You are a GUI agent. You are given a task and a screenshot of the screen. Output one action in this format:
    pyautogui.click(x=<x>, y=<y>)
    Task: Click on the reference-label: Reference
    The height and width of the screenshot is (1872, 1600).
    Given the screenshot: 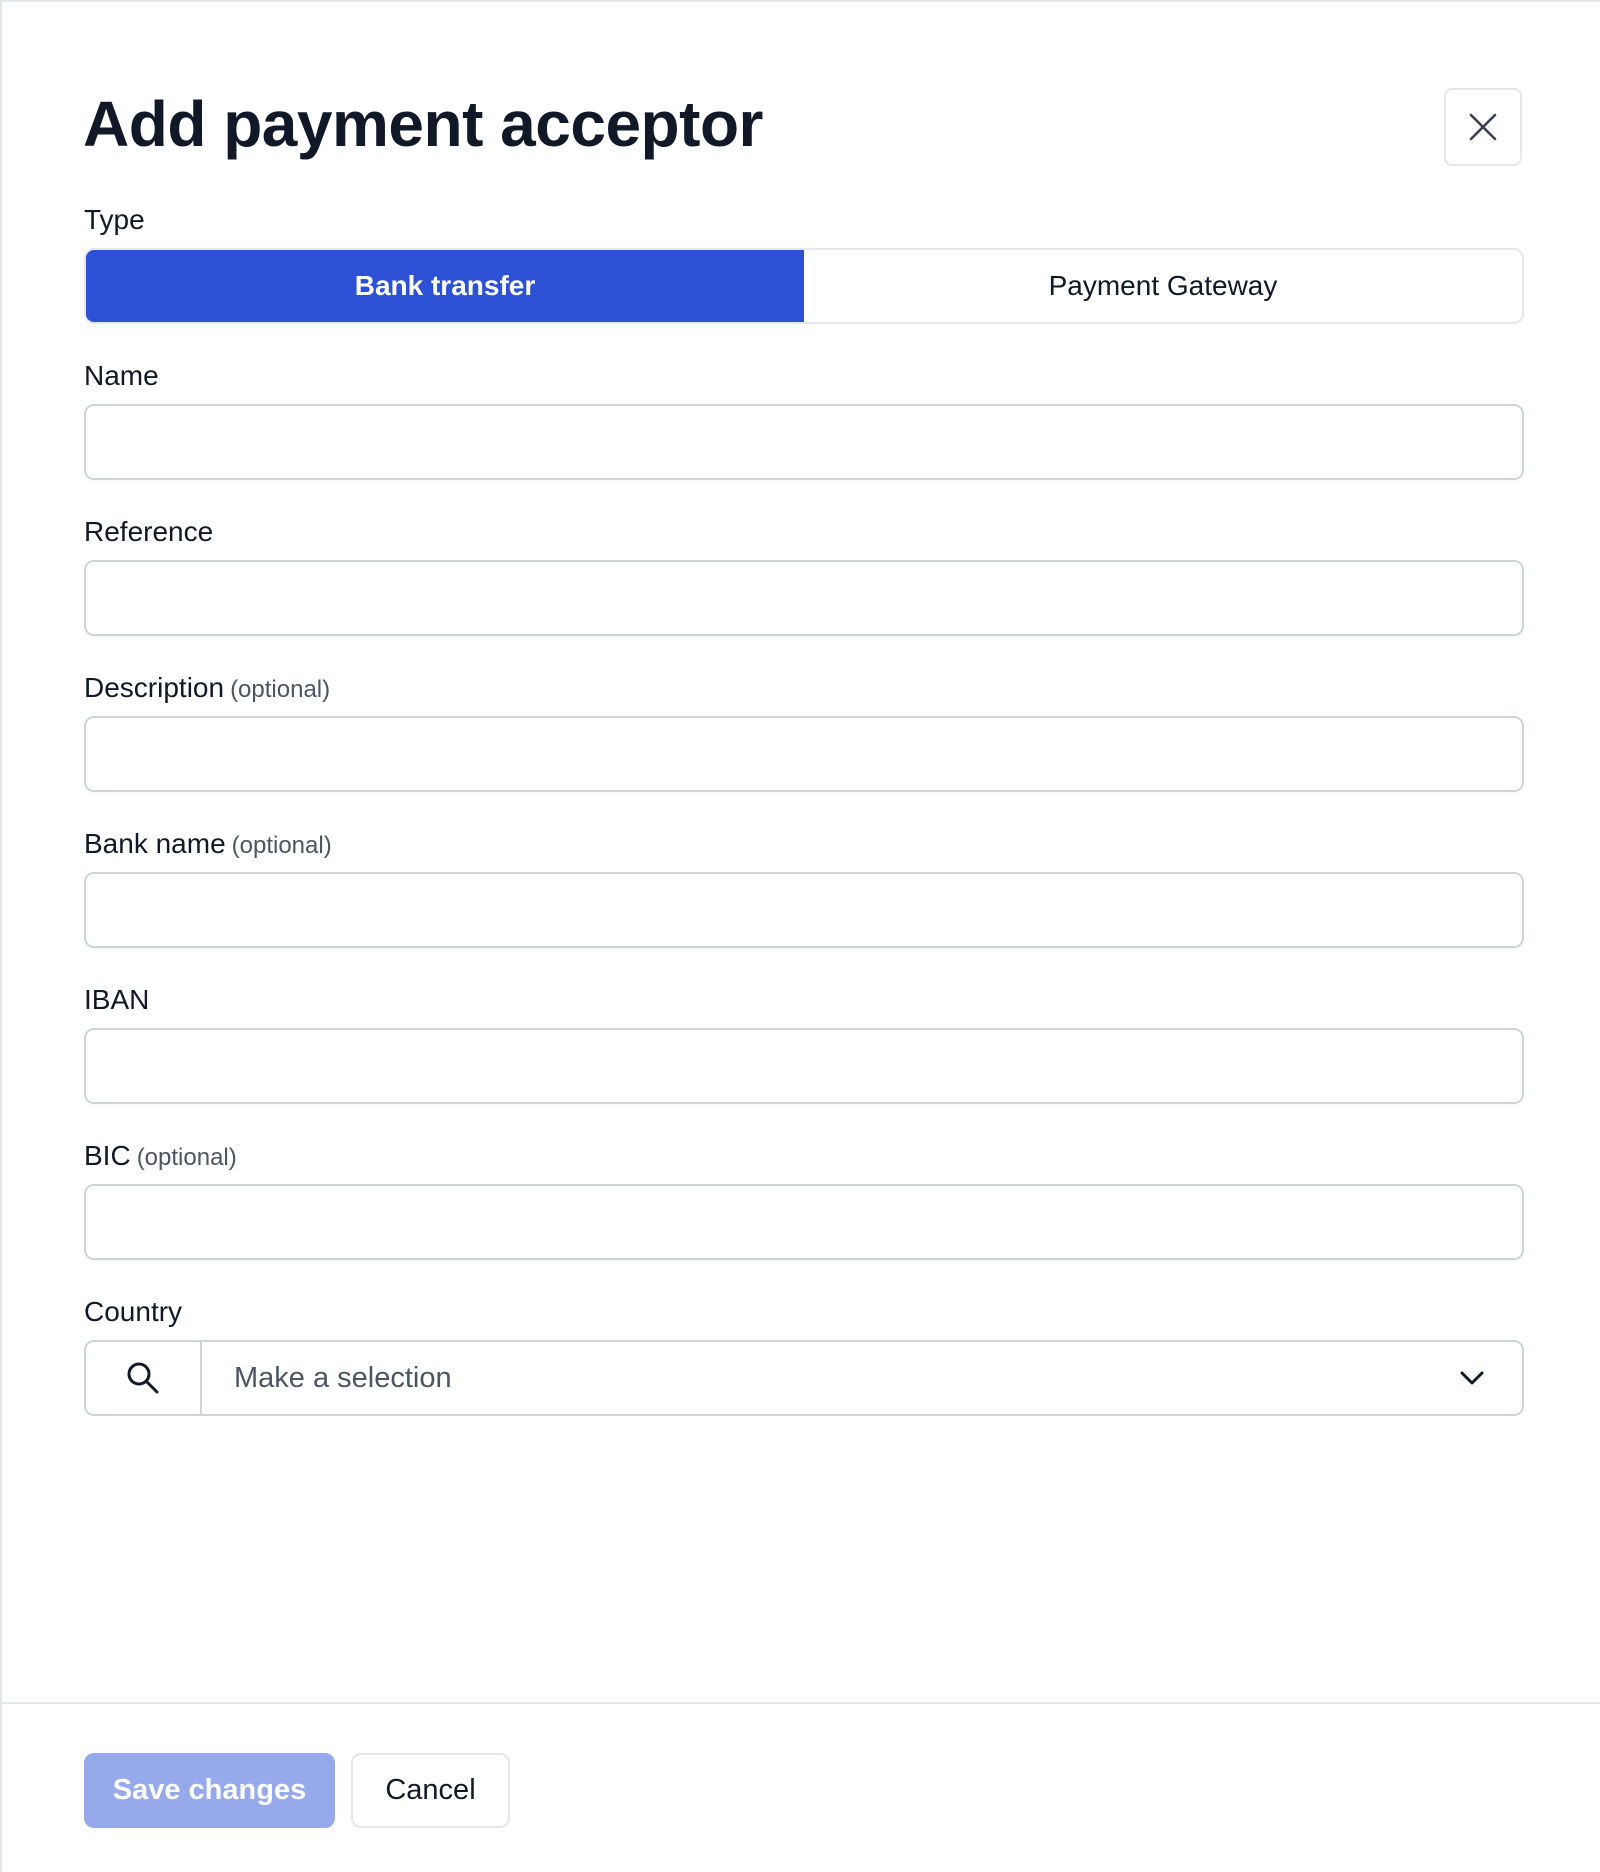 What is the action you would take?
    pyautogui.click(x=148, y=532)
    